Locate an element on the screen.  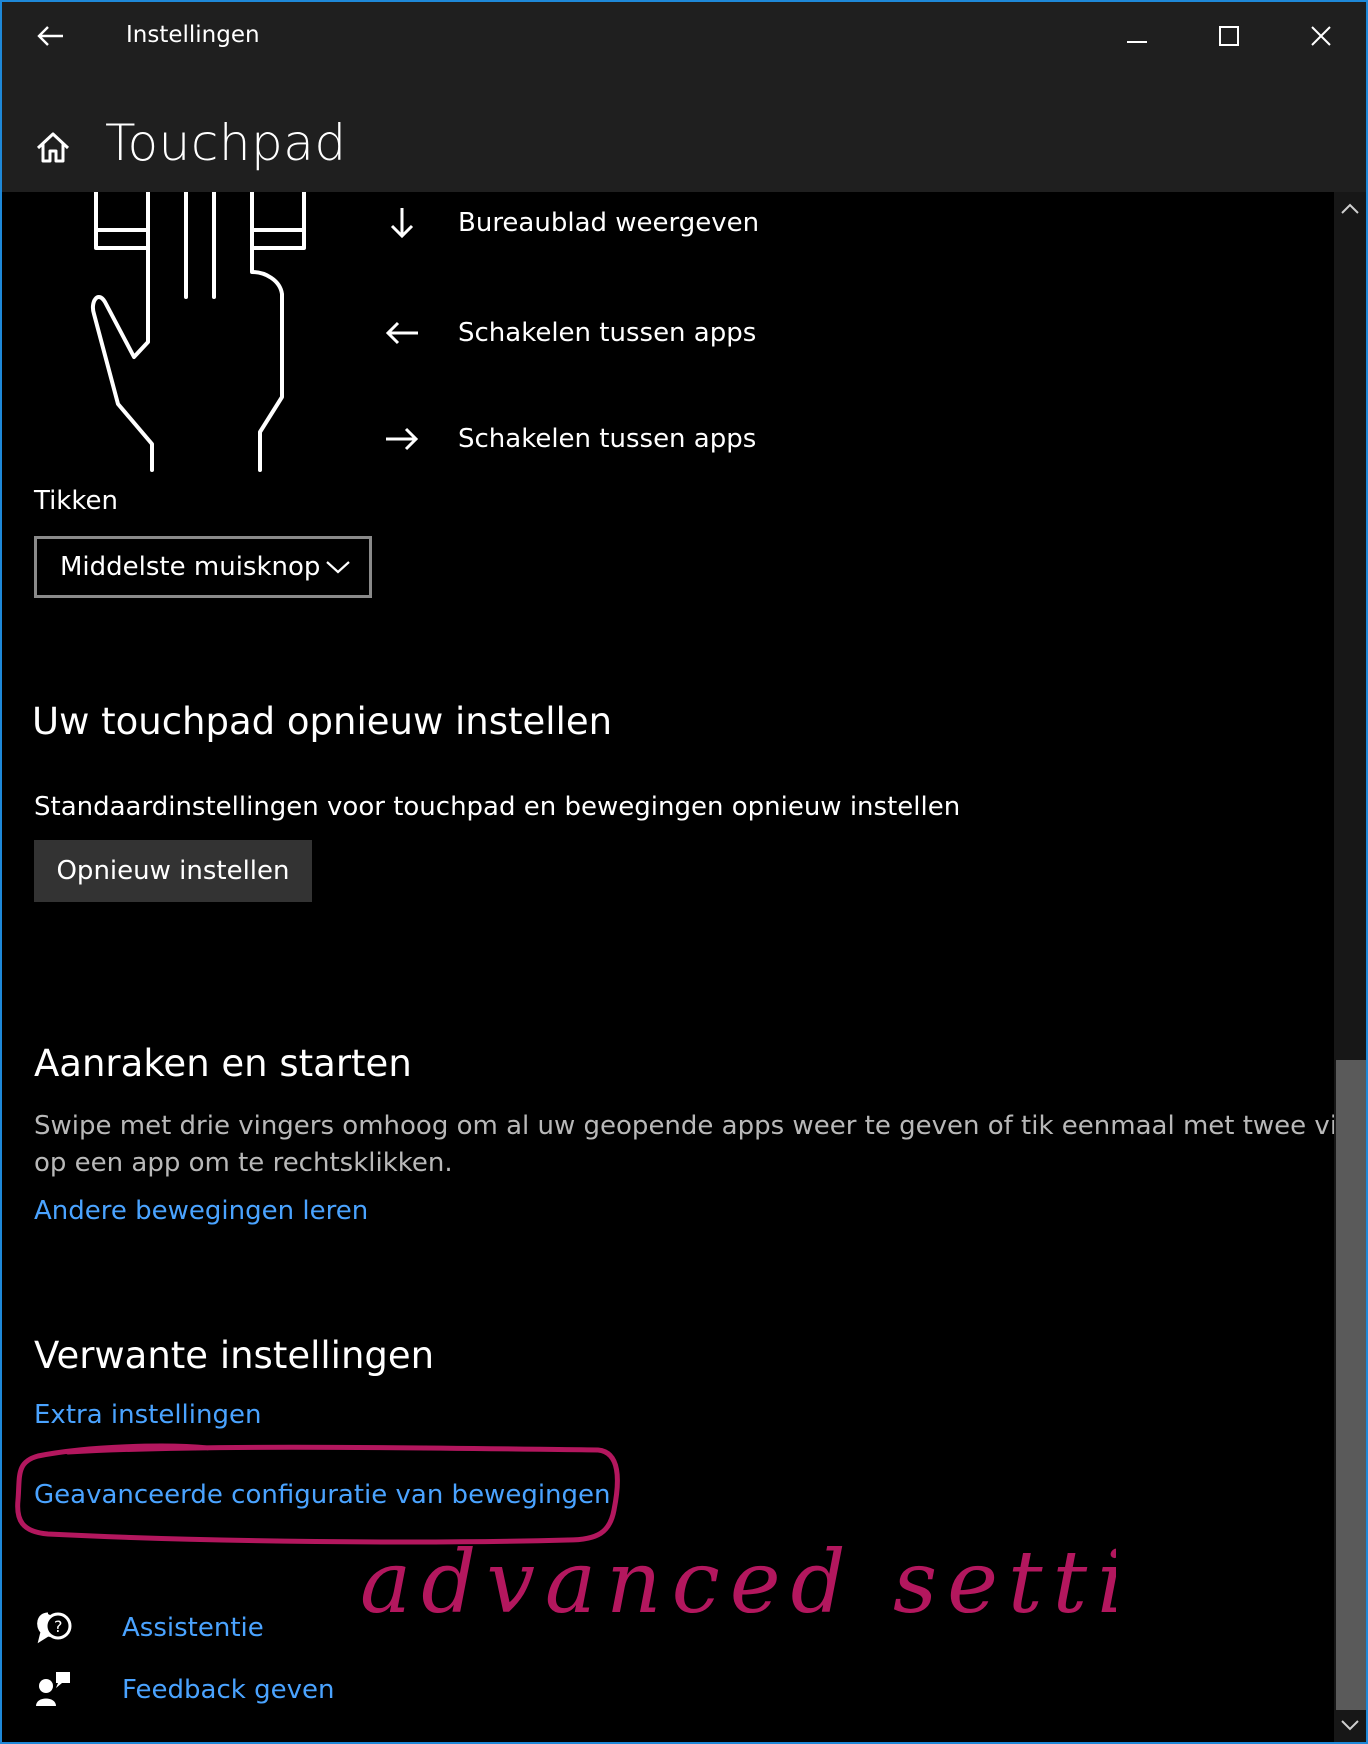
chevron-down-icon is located at coordinates (338, 567).